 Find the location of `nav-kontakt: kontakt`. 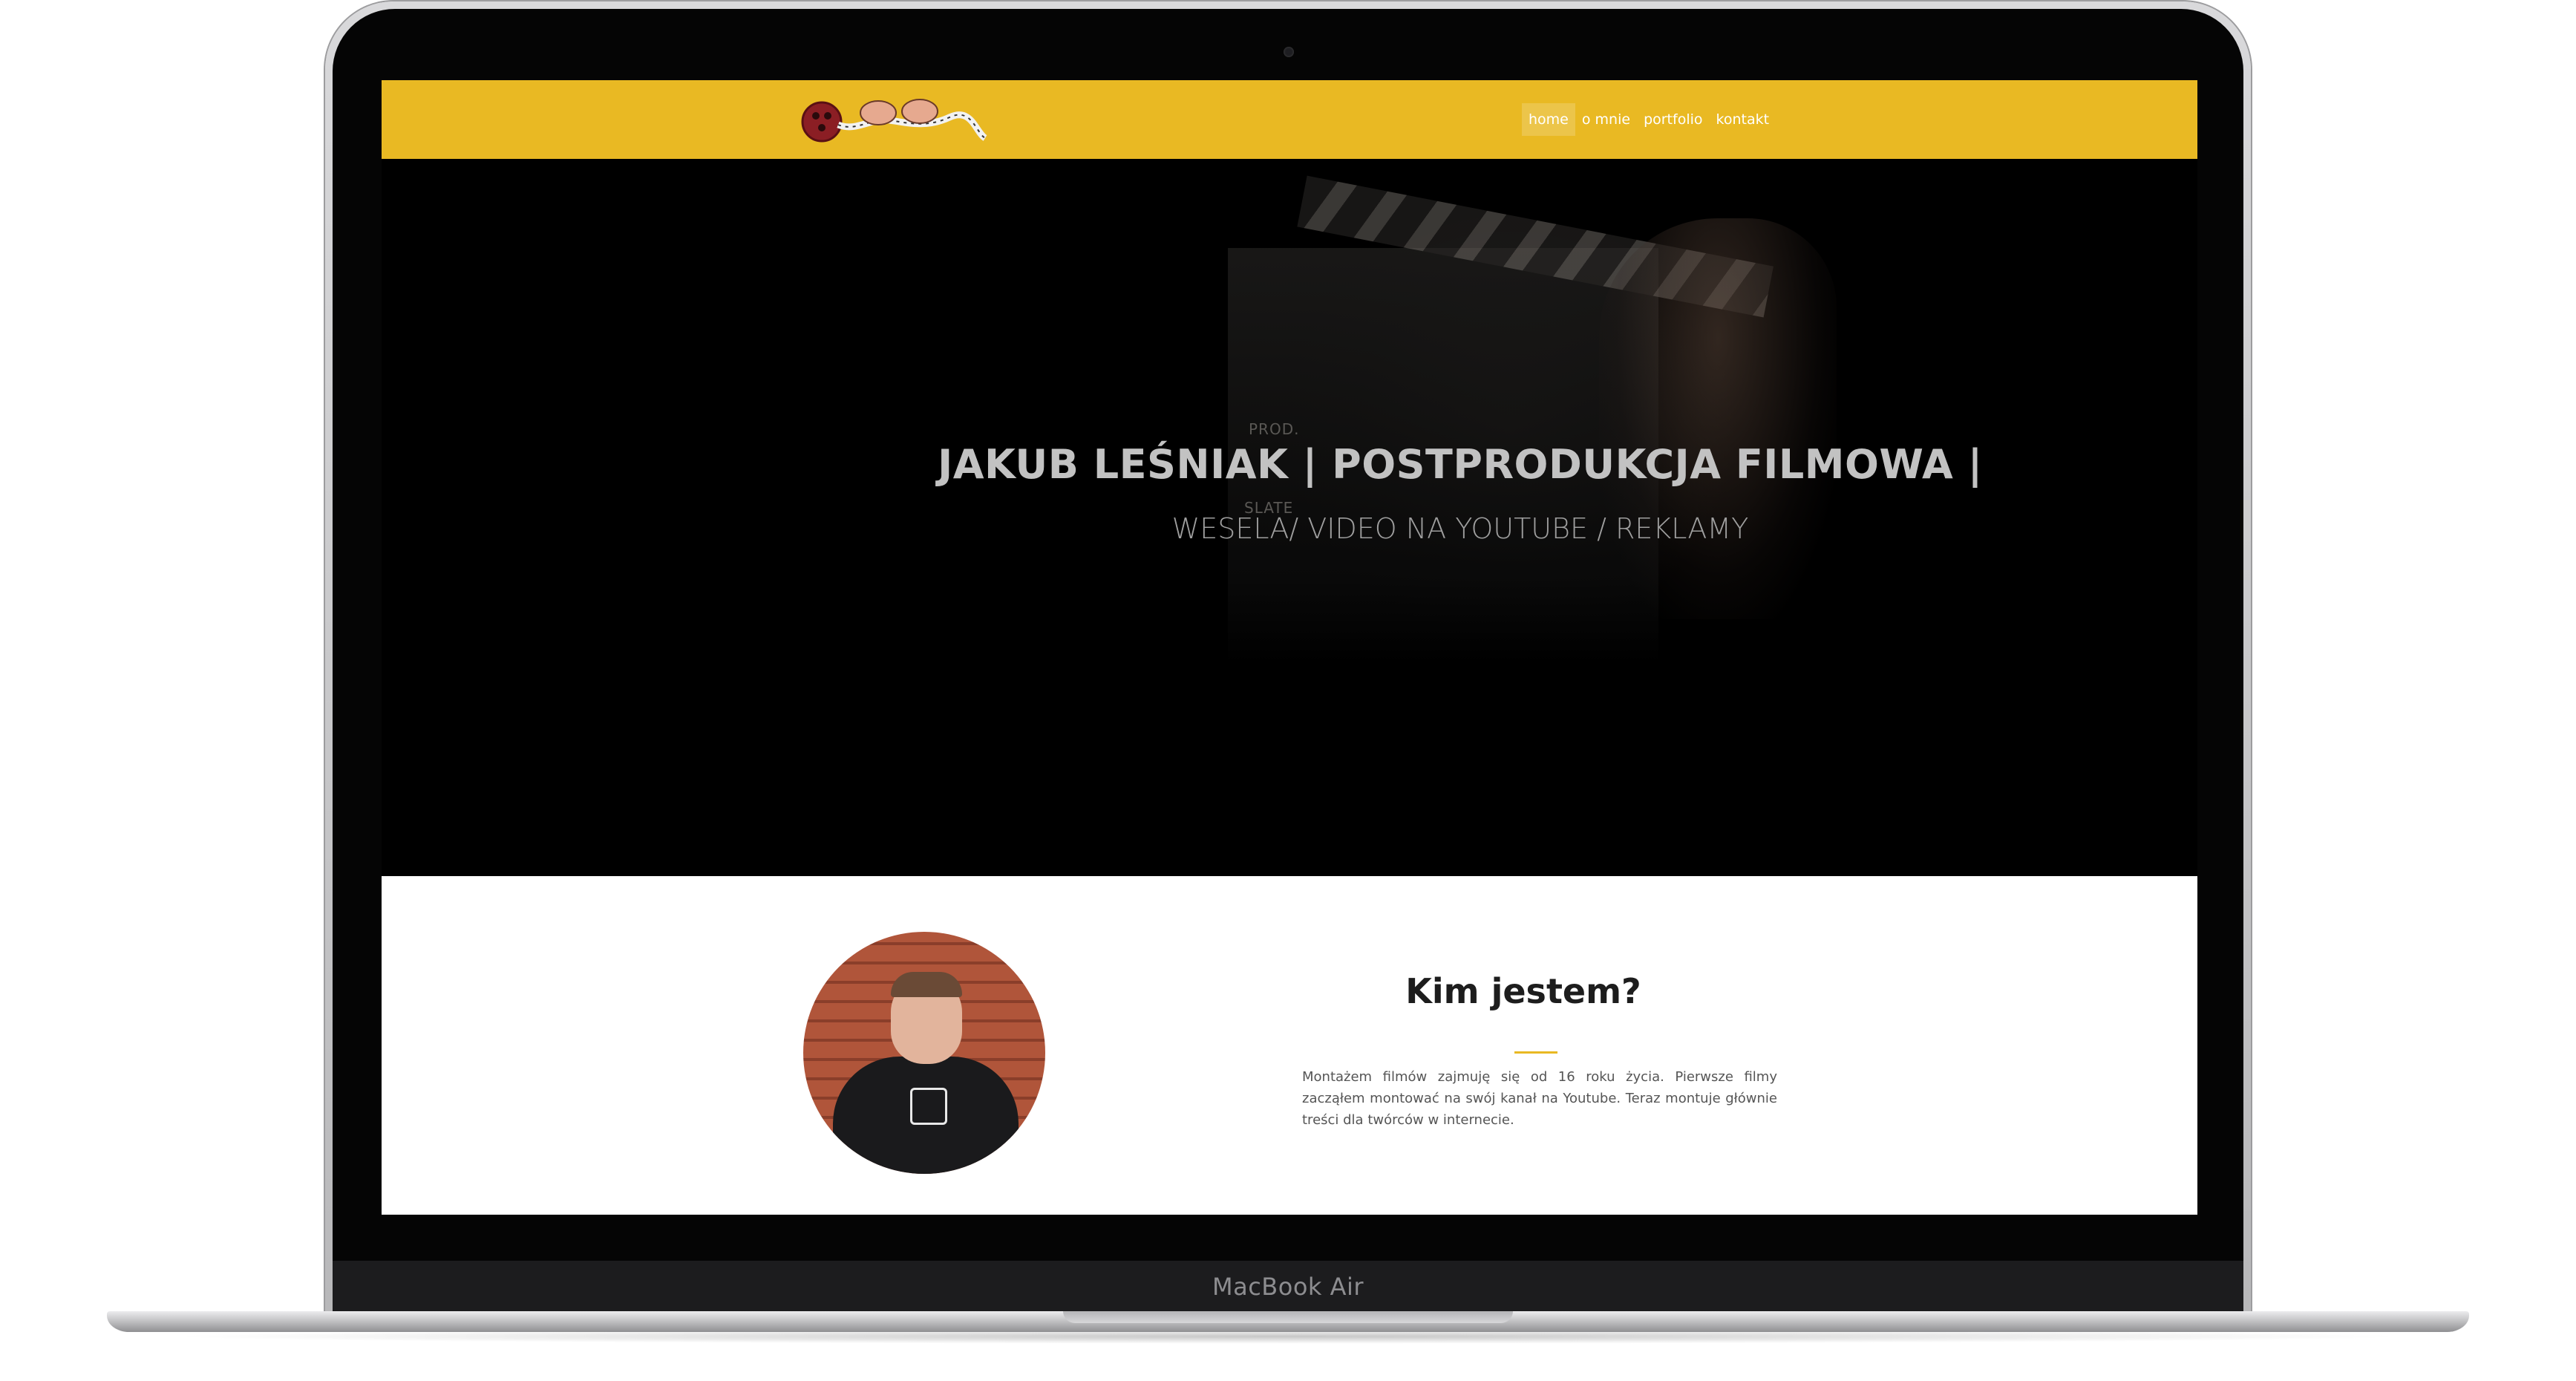

nav-kontakt: kontakt is located at coordinates (1743, 119).